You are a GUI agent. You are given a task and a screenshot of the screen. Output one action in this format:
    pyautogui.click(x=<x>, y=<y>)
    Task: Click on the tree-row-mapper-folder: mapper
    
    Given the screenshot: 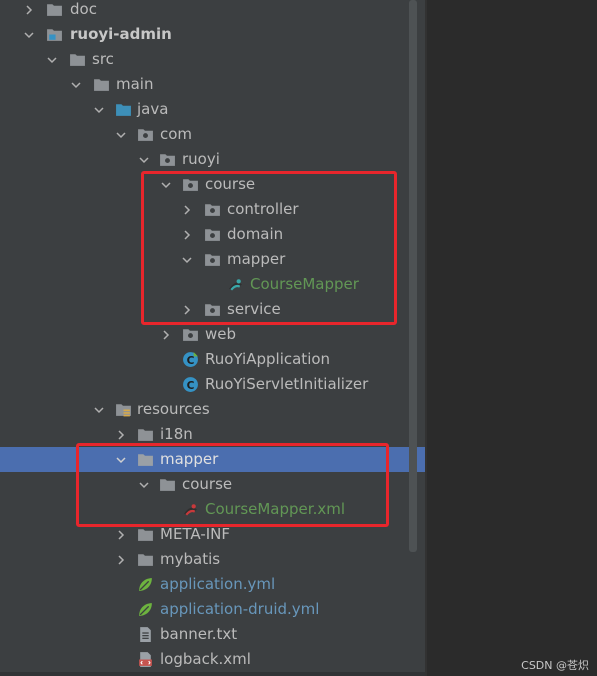 What is the action you would take?
    pyautogui.click(x=212, y=459)
    